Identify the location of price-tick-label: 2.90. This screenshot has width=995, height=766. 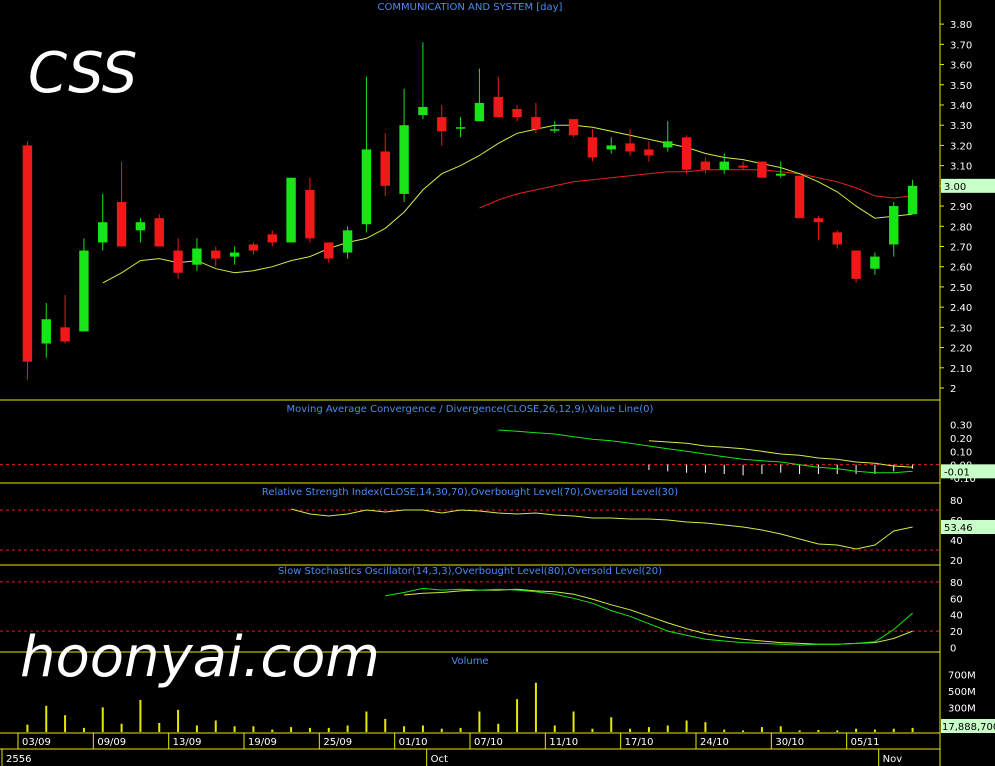
(961, 207).